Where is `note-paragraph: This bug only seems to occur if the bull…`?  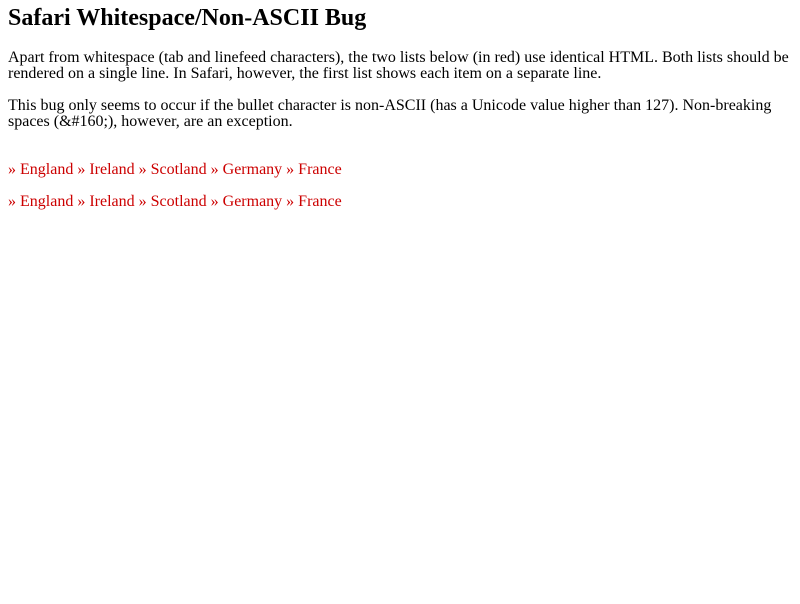
note-paragraph: This bug only seems to occur if the bull… is located at coordinates (390, 113).